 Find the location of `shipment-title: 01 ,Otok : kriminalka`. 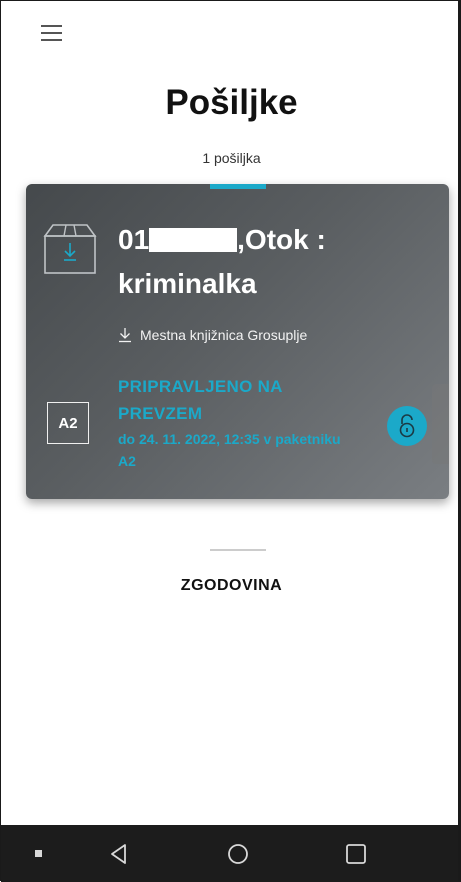

shipment-title: 01 ,Otok : kriminalka is located at coordinates (278, 262).